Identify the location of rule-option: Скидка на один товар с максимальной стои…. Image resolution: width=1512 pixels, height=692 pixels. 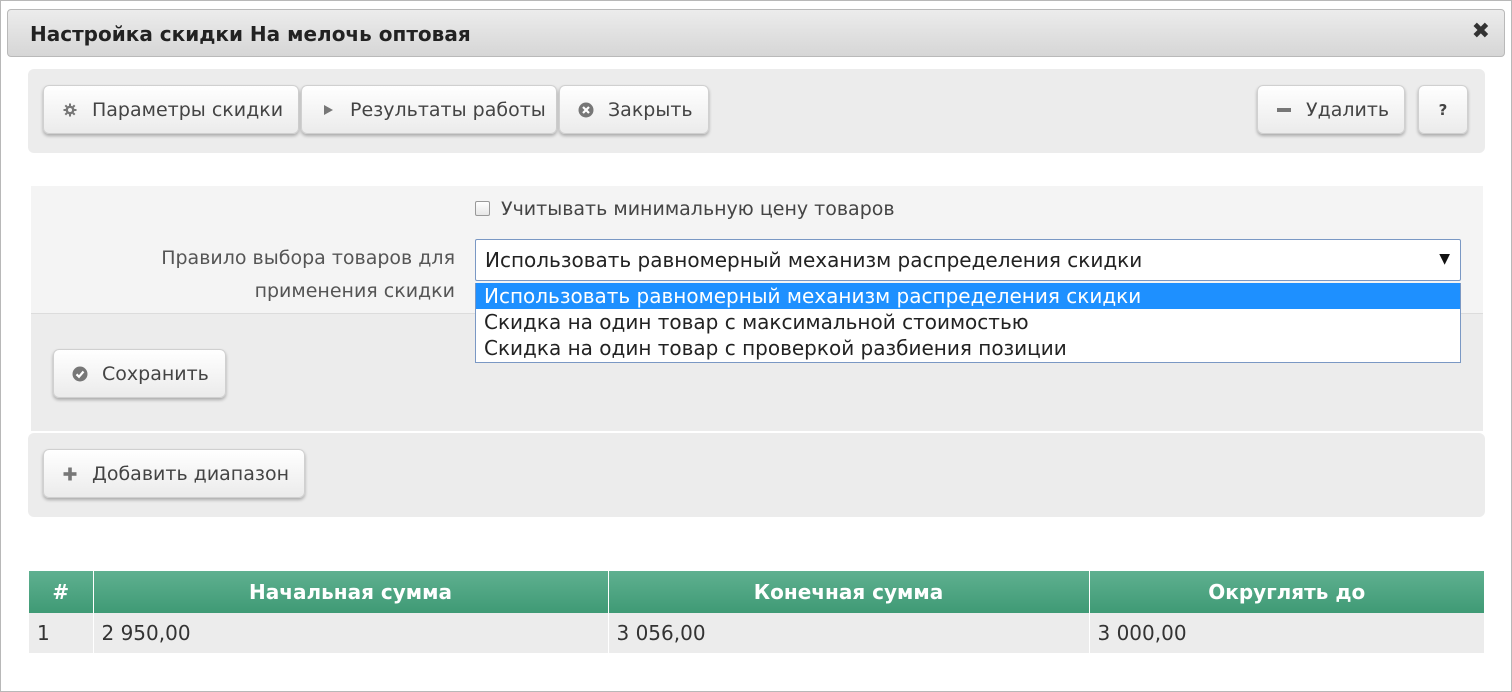
(968, 322).